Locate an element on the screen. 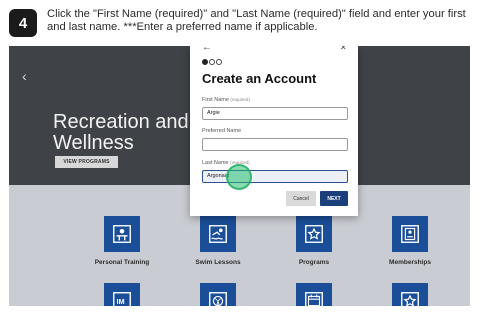 The height and width of the screenshot is (315, 479). trainer-icon is located at coordinates (122, 234).